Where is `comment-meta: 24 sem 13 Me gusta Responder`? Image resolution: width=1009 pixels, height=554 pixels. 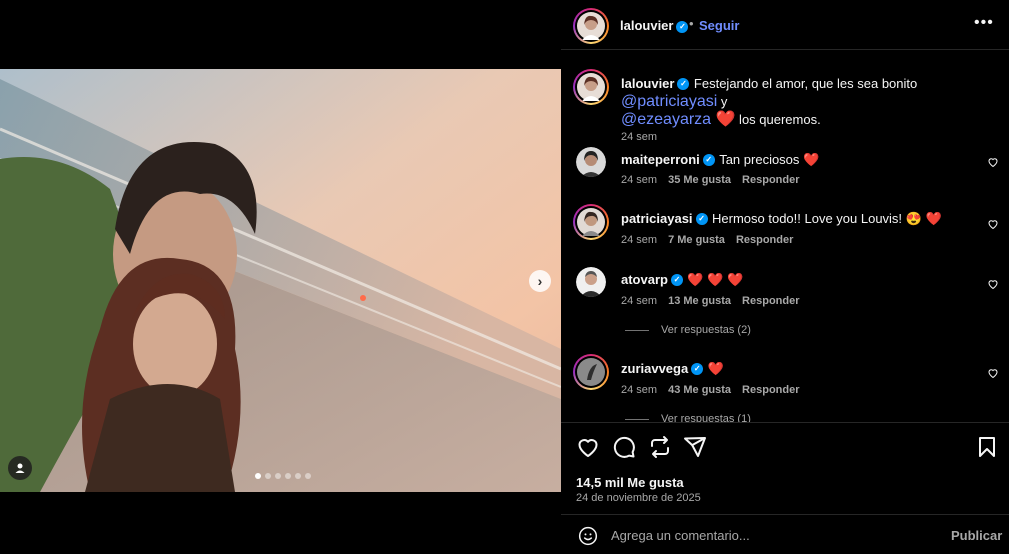 comment-meta: 24 sem 13 Me gusta Responder is located at coordinates (710, 301).